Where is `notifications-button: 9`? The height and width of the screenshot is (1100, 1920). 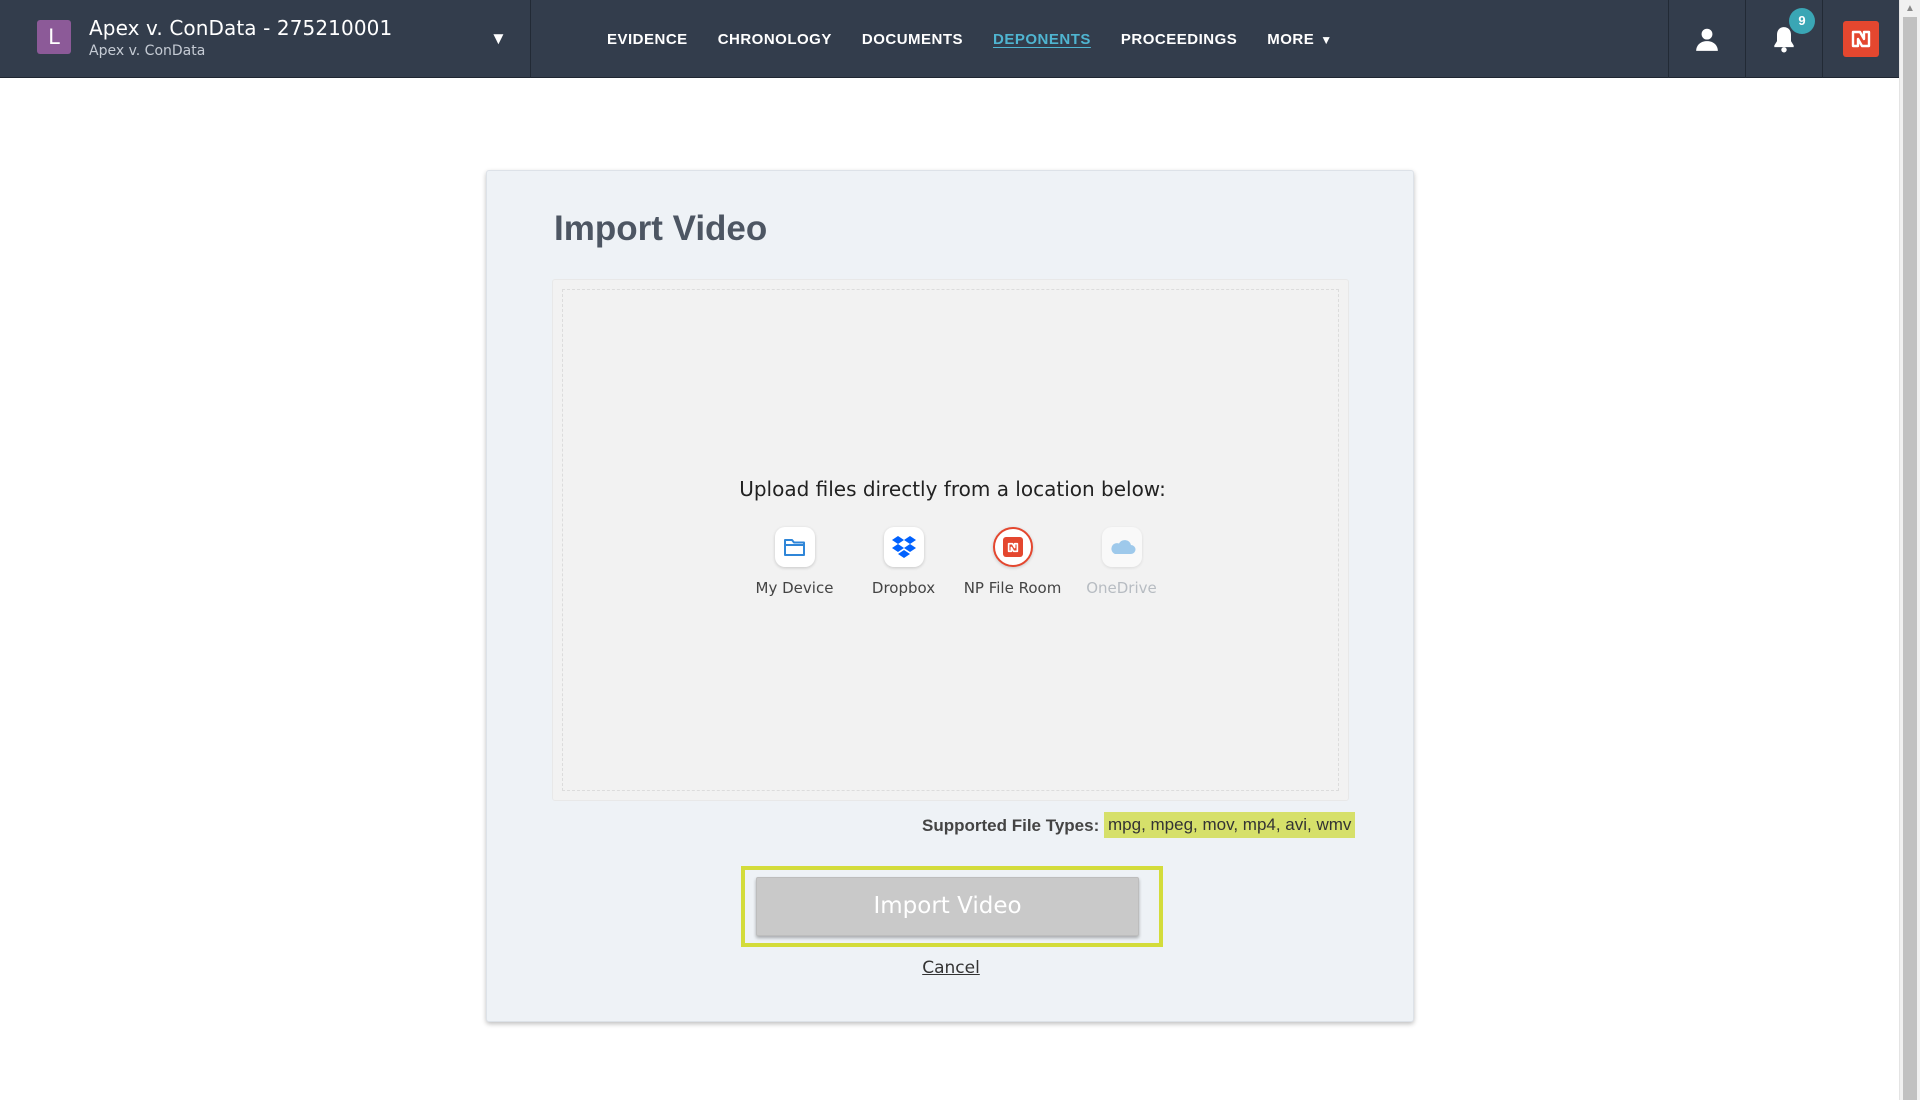
notifications-button: 9 is located at coordinates (1783, 39).